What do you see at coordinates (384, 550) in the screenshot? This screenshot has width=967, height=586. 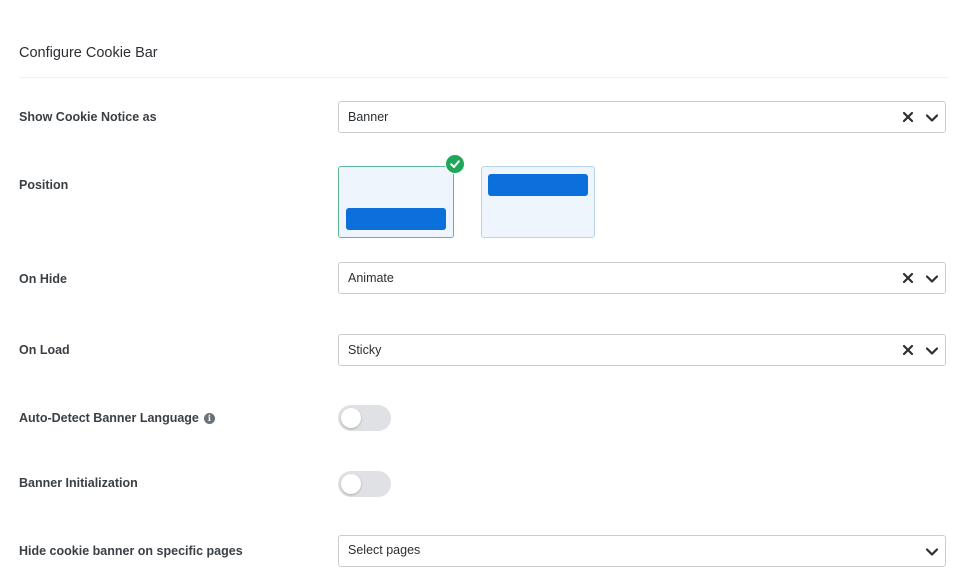 I see `hide-pages-placeholder: Select pages` at bounding box center [384, 550].